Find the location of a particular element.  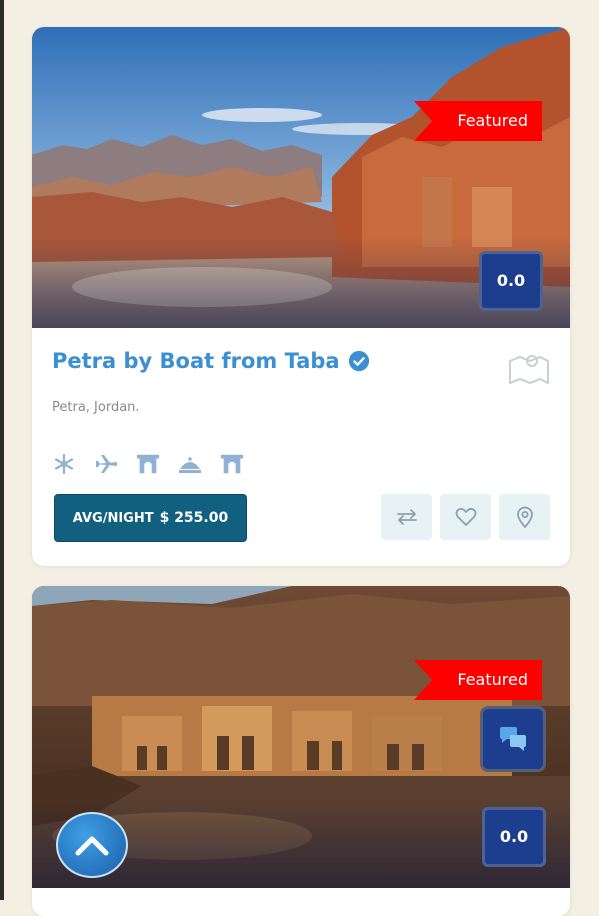

price-button: AVG/NIGHT $ 255.00 is located at coordinates (150, 518).